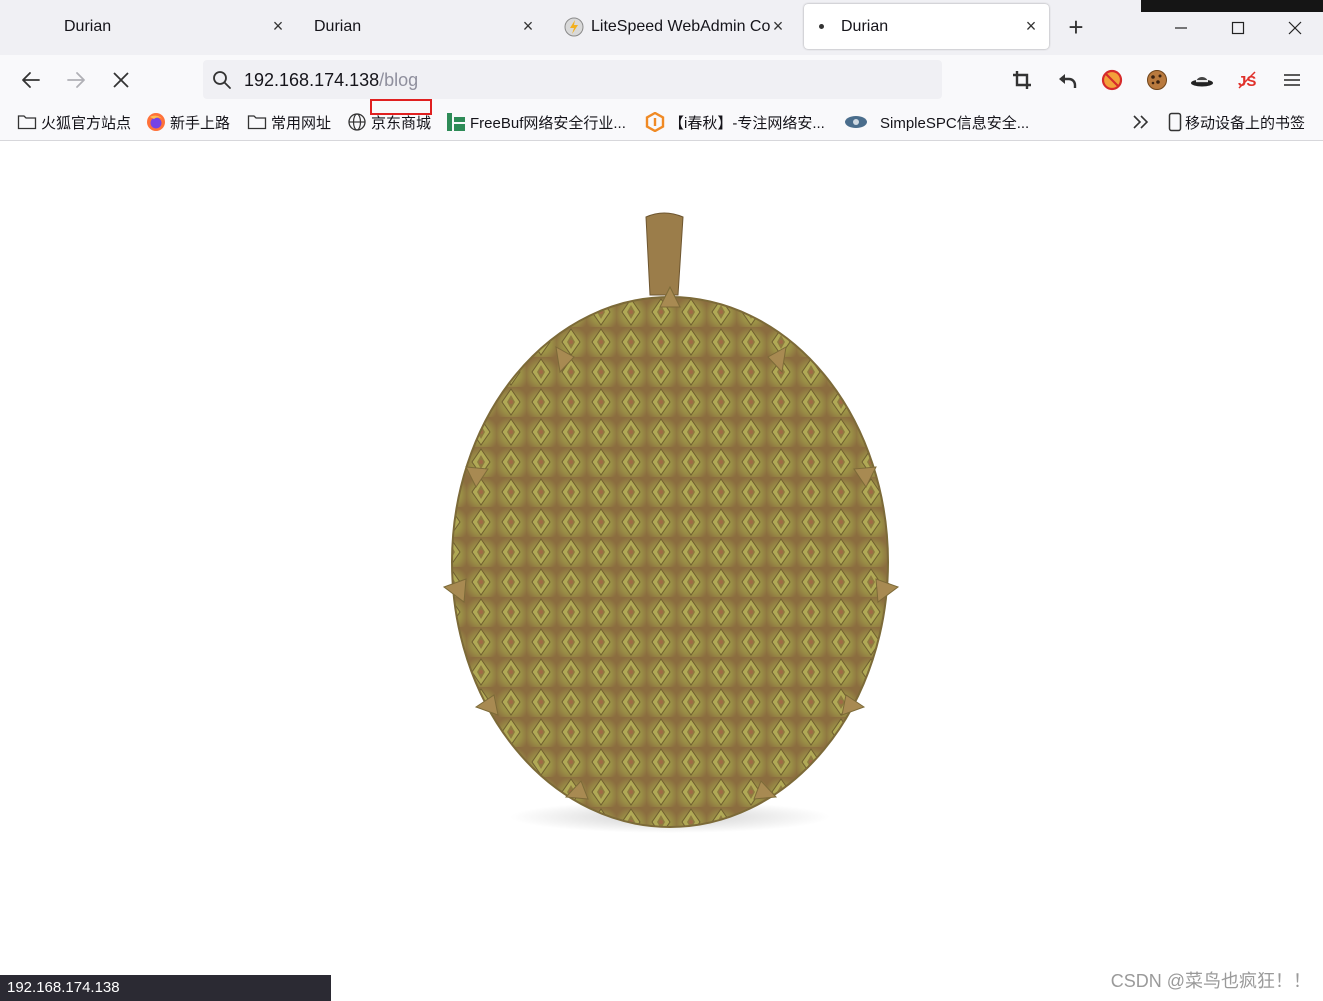 Image resolution: width=1323 pixels, height=1001 pixels. I want to click on back-button, so click(31, 80).